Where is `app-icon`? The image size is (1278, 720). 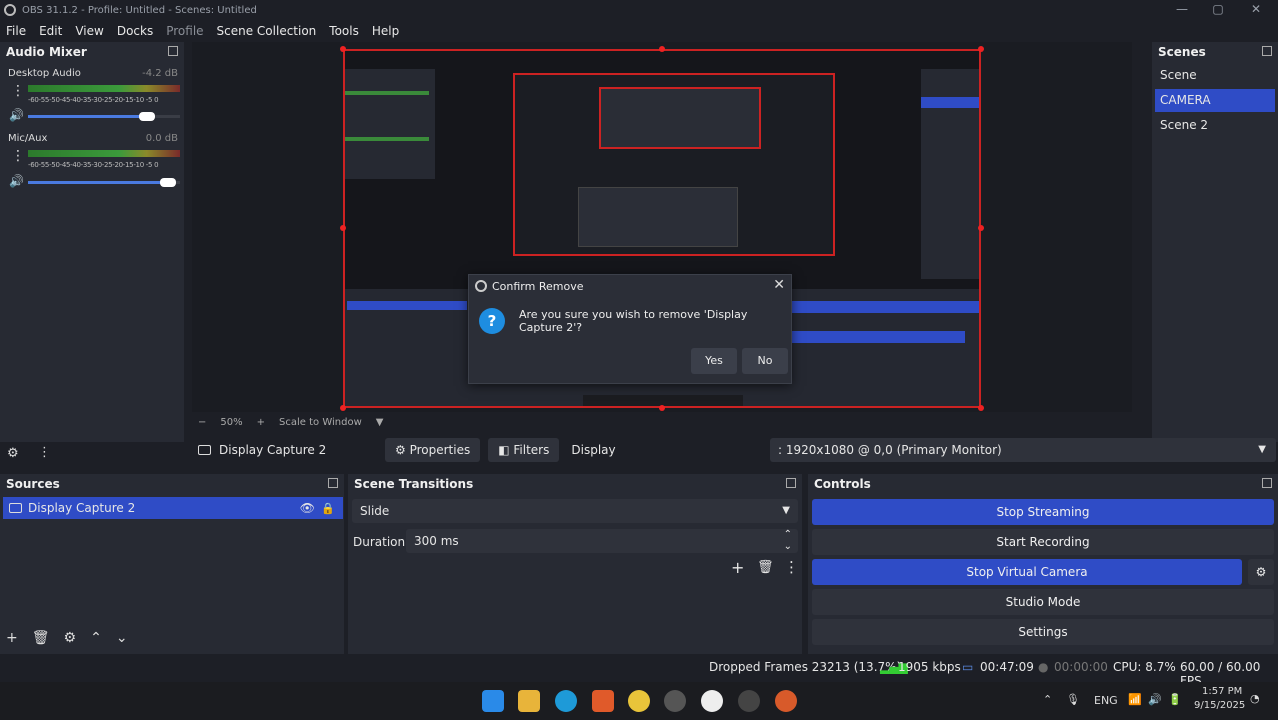 app-icon is located at coordinates (675, 701).